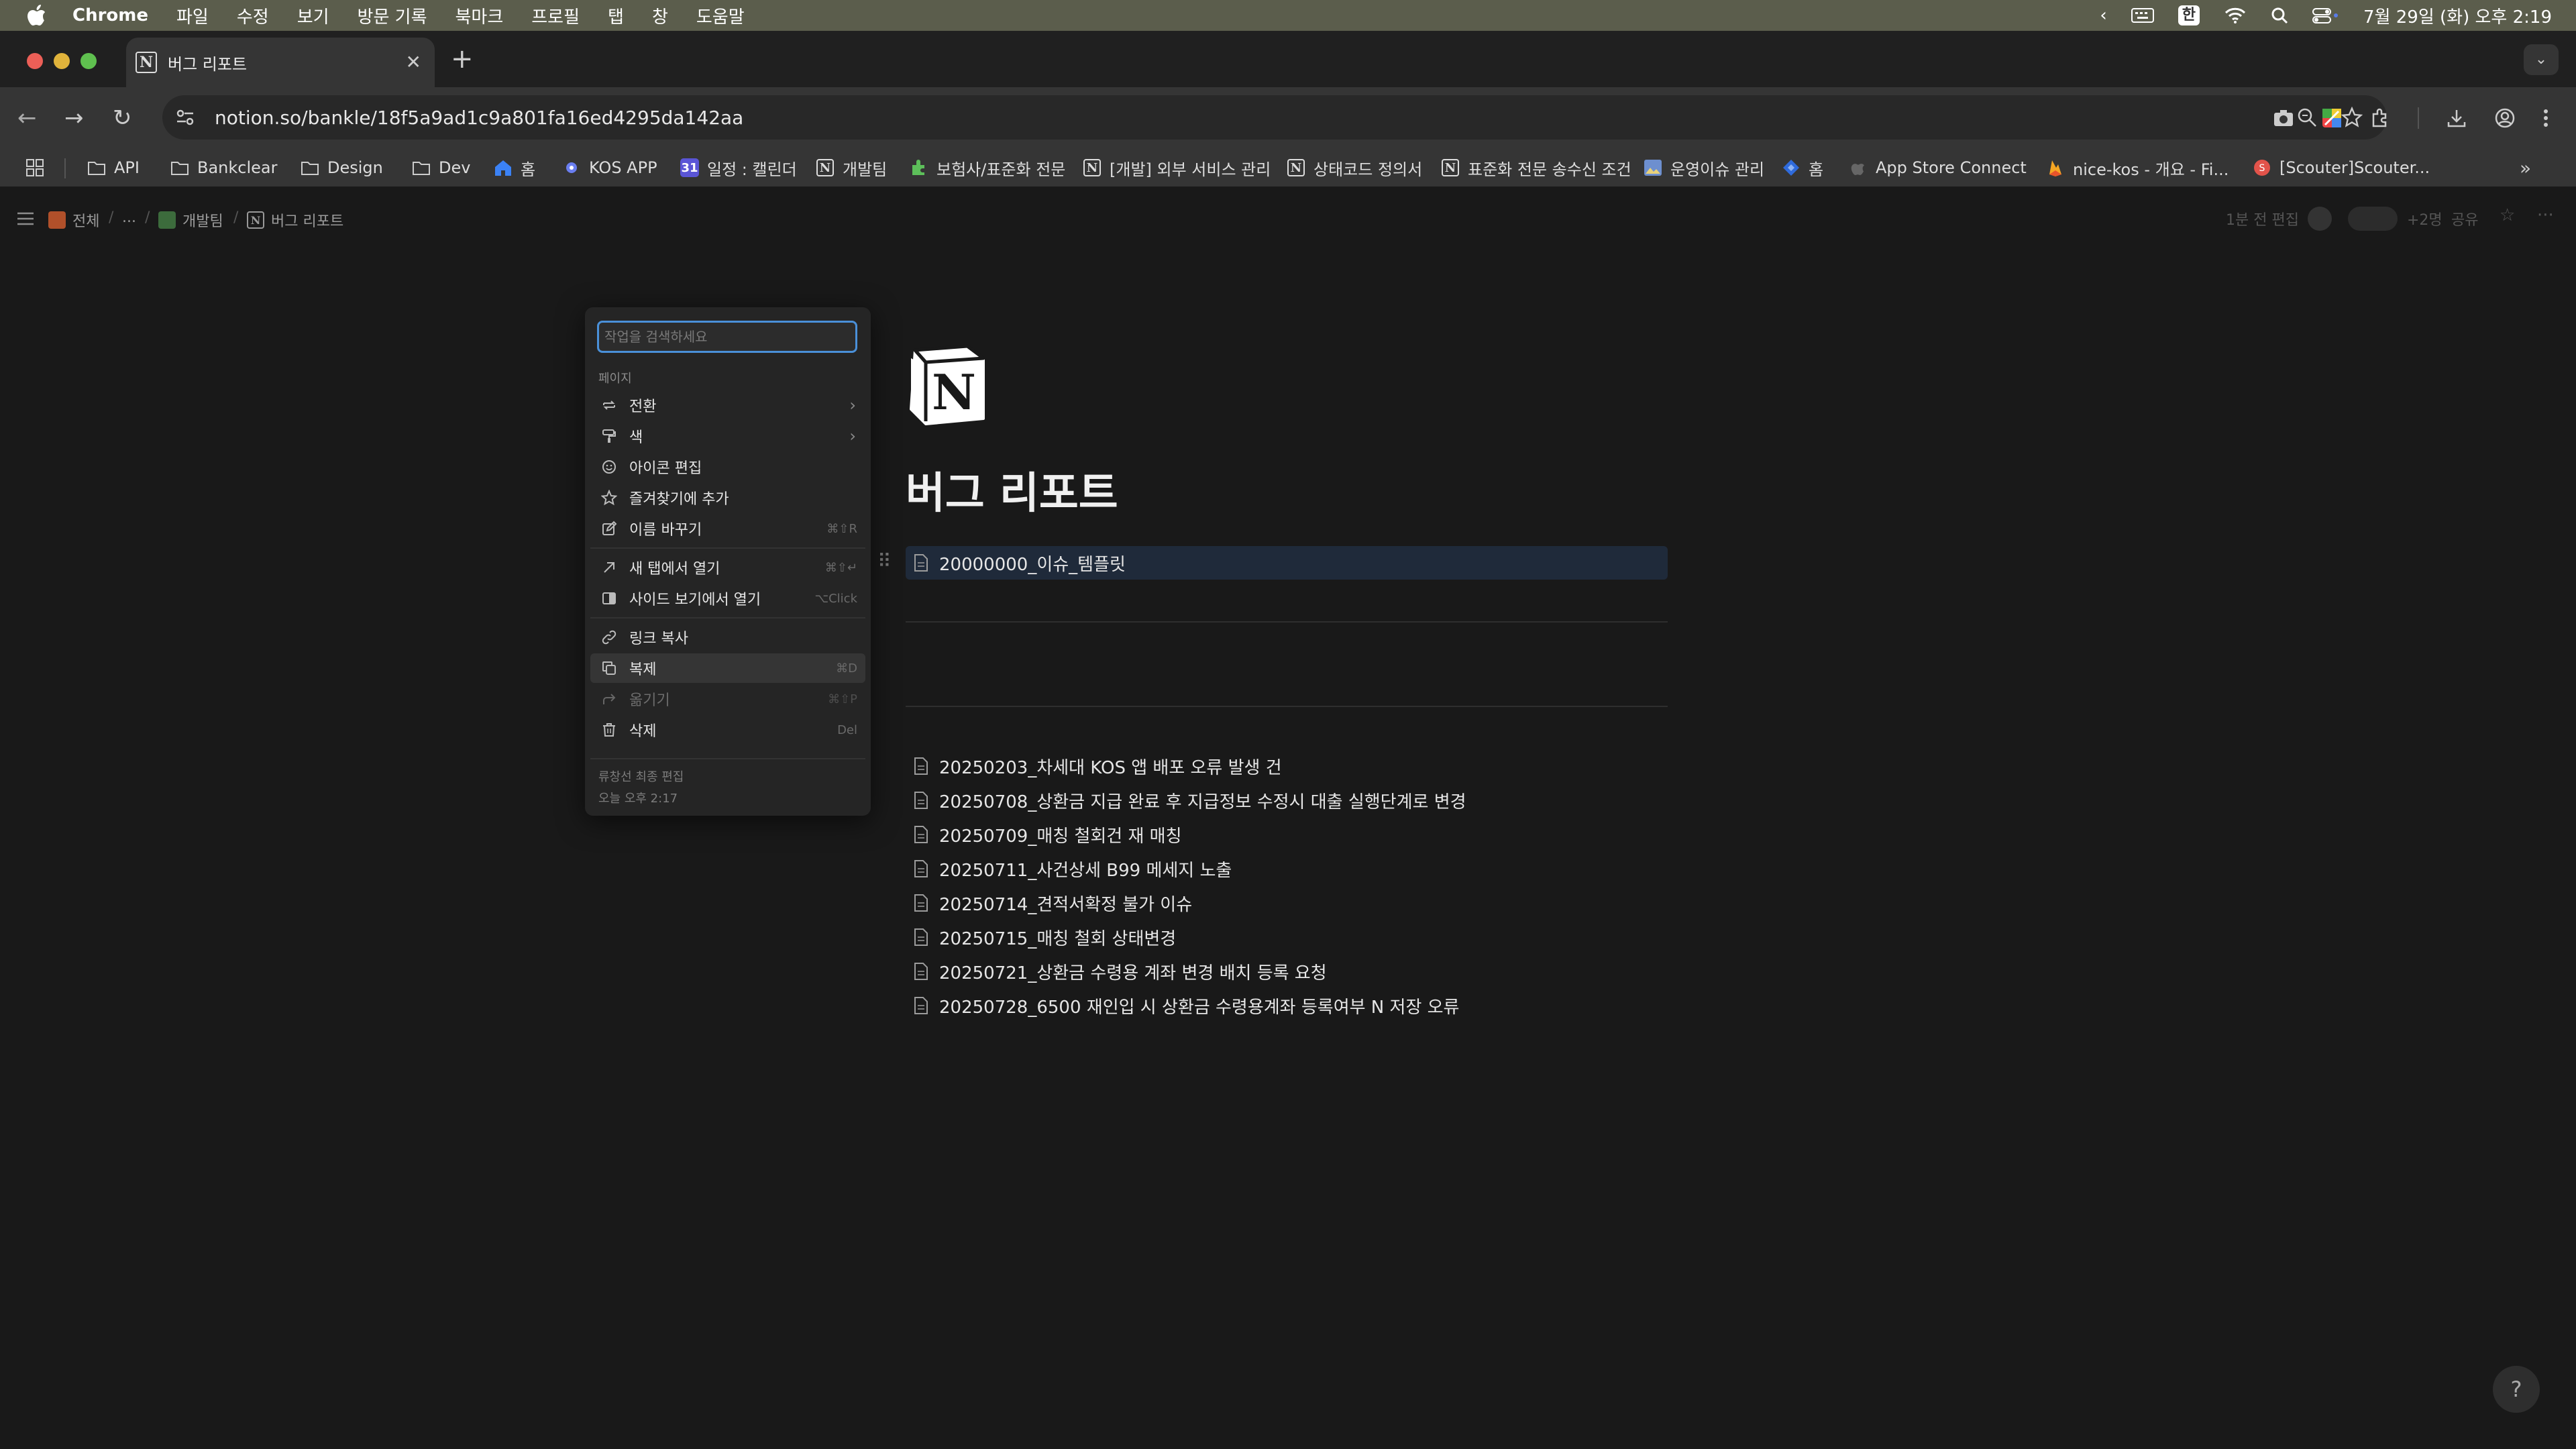 The image size is (2576, 1449). What do you see at coordinates (1058, 938) in the screenshot?
I see `list-item-label: 20250715_매칭 철회 상태변경` at bounding box center [1058, 938].